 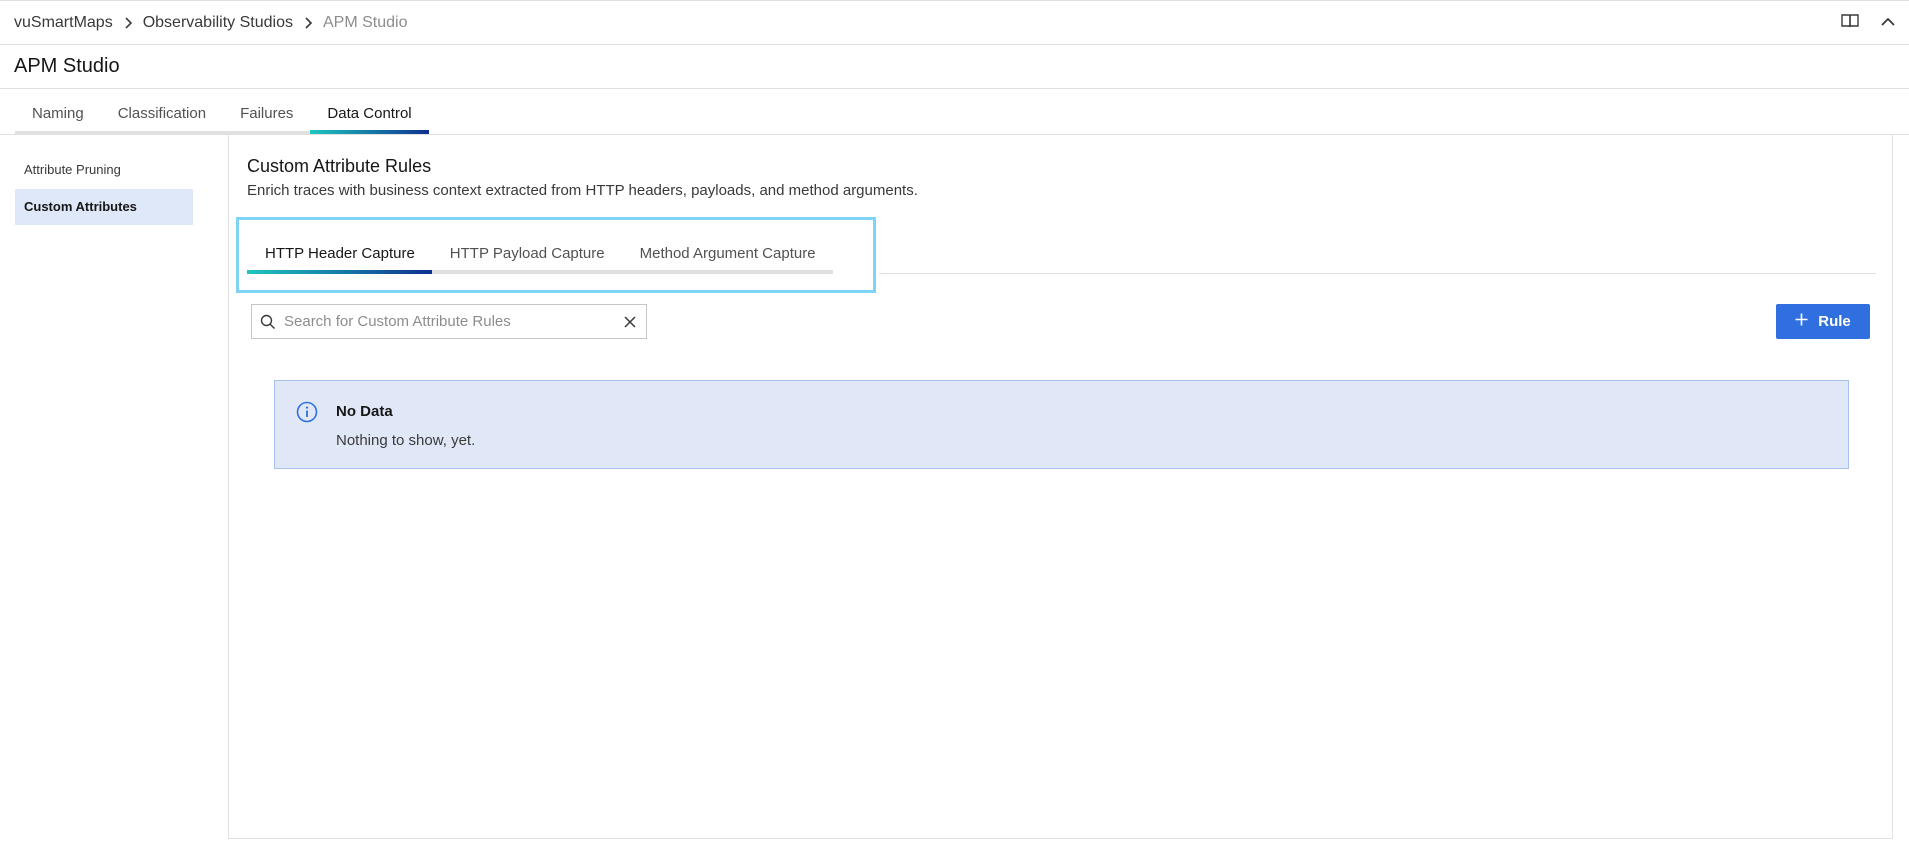 I want to click on tab-naming: Naming, so click(x=58, y=111).